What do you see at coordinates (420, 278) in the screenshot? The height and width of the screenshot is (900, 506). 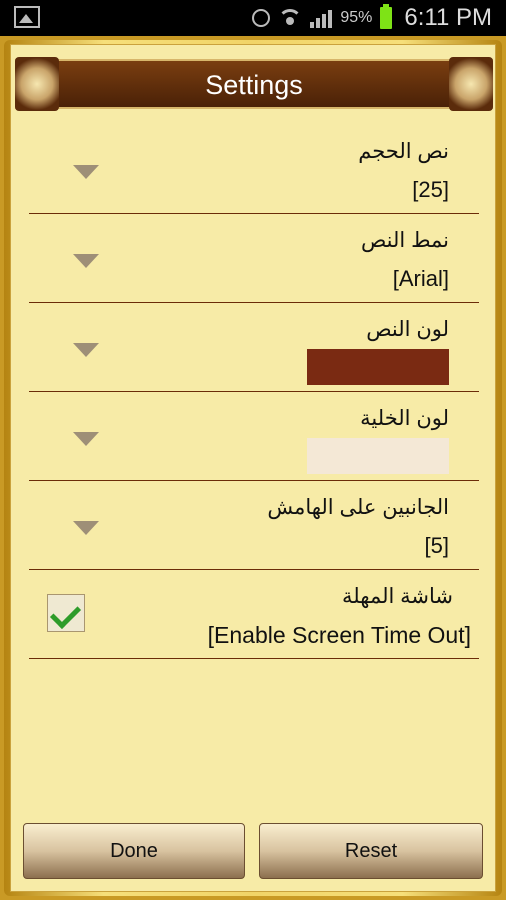 I see `setting-value: [Arial]` at bounding box center [420, 278].